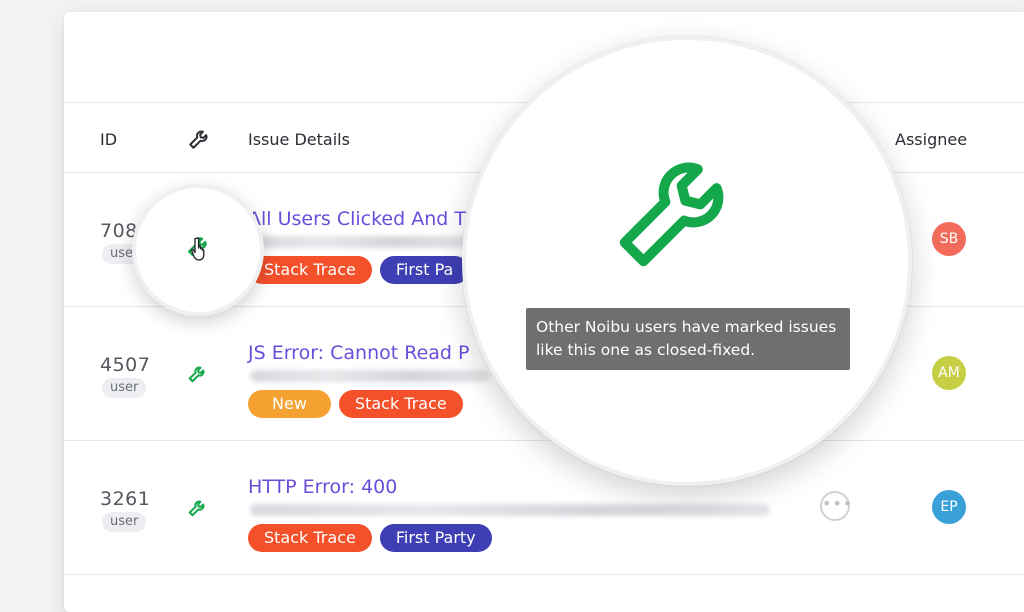 This screenshot has height=612, width=1024. I want to click on hand-cursor-icon, so click(198, 249).